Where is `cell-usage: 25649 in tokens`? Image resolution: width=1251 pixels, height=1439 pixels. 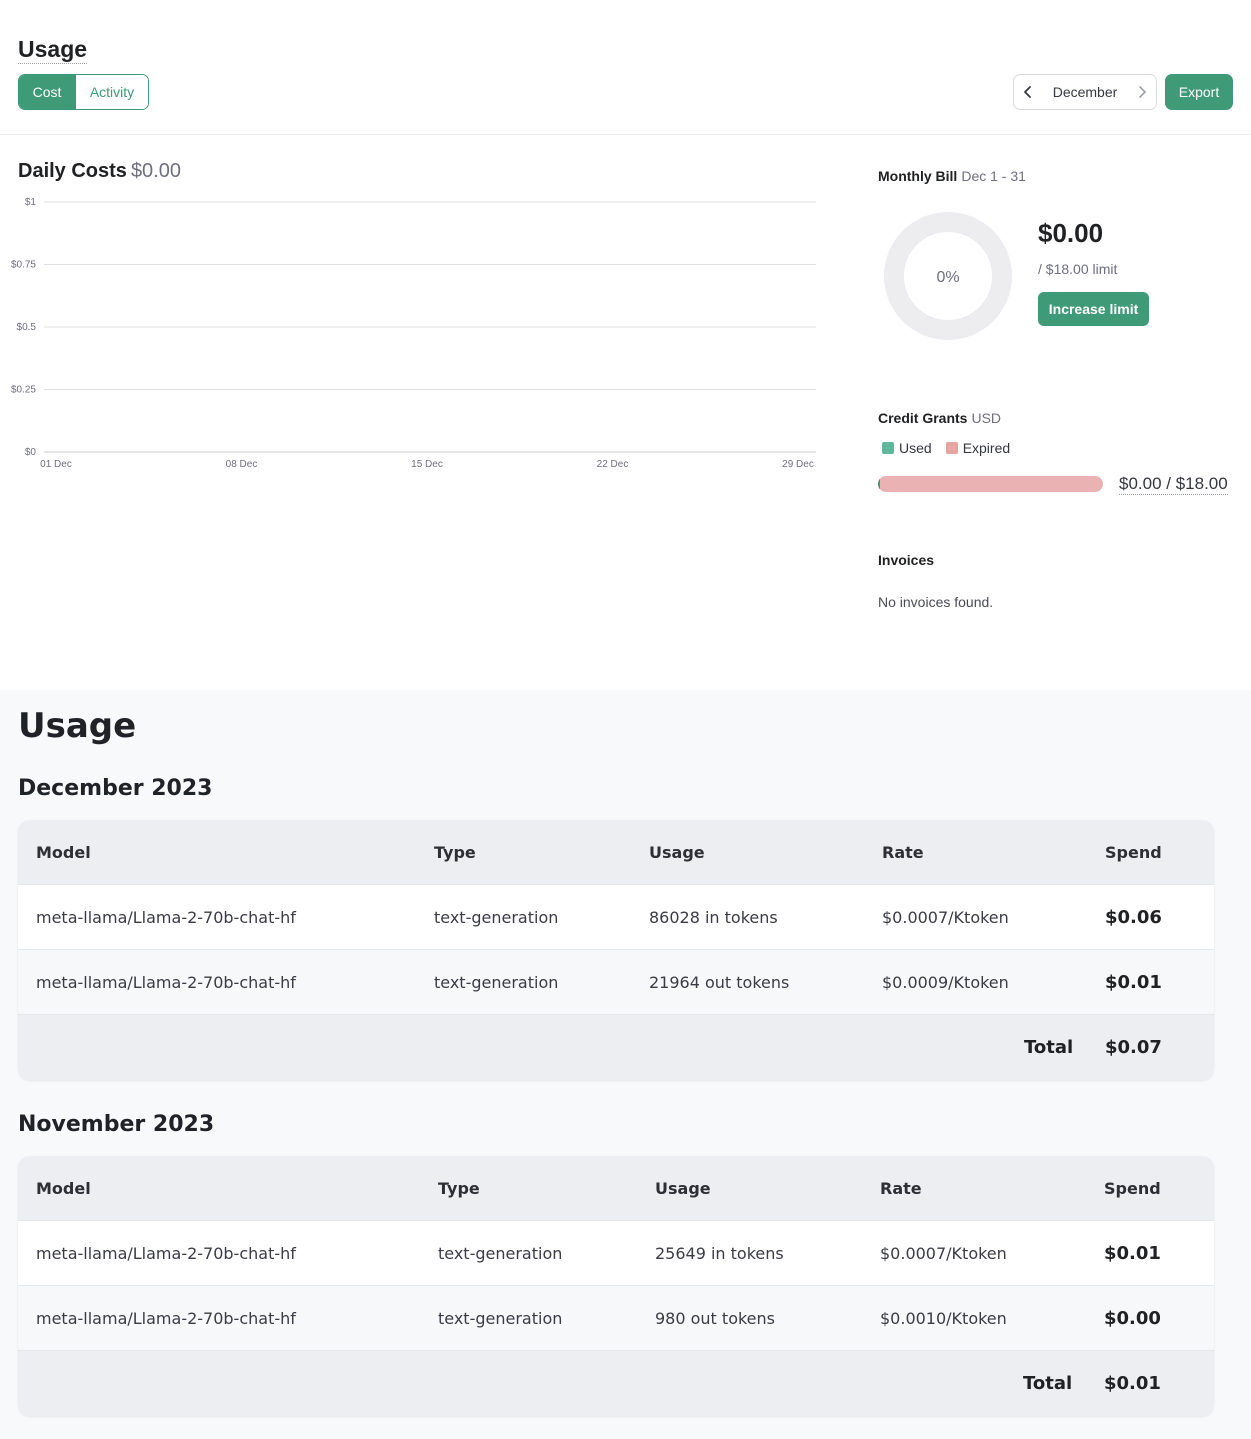
cell-usage: 25649 in tokens is located at coordinates (719, 1253).